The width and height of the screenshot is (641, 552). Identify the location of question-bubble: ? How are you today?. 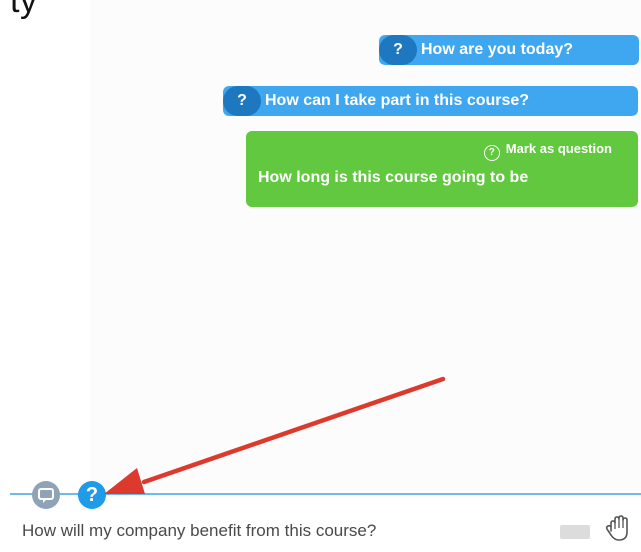
(509, 50).